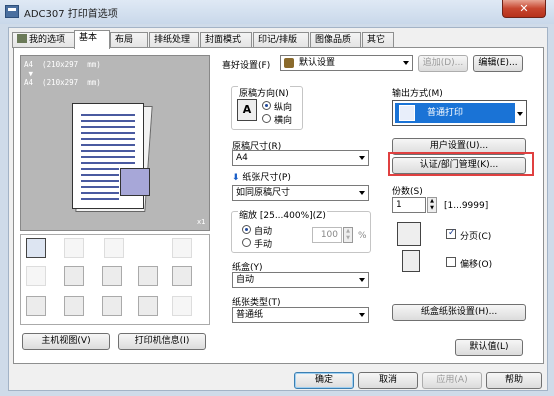 The width and height of the screenshot is (554, 396). Describe the element at coordinates (92, 39) in the screenshot. I see `tab-basic: 基本` at that location.